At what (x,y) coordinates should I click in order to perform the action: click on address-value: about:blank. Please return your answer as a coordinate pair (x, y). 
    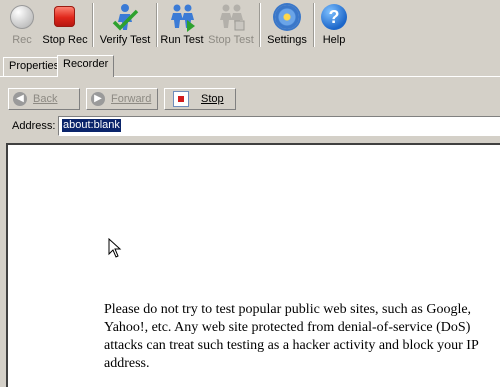
    Looking at the image, I should click on (91, 125).